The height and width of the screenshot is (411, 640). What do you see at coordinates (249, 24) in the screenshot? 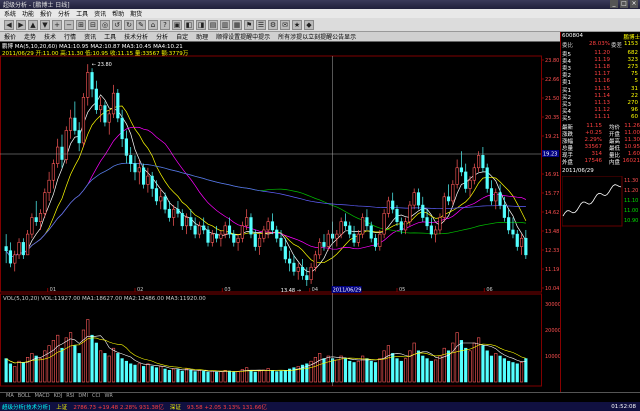
I see `toolbar-icon-20: ⚑` at bounding box center [249, 24].